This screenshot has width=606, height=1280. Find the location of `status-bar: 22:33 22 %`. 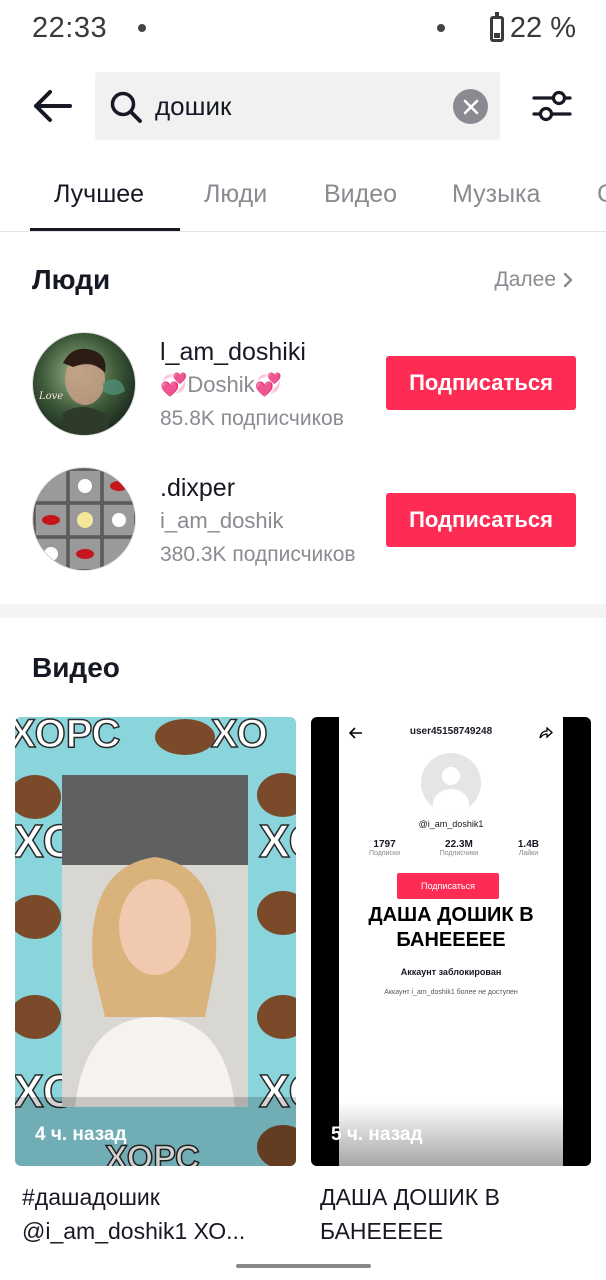

status-bar: 22:33 22 % is located at coordinates (303, 30).